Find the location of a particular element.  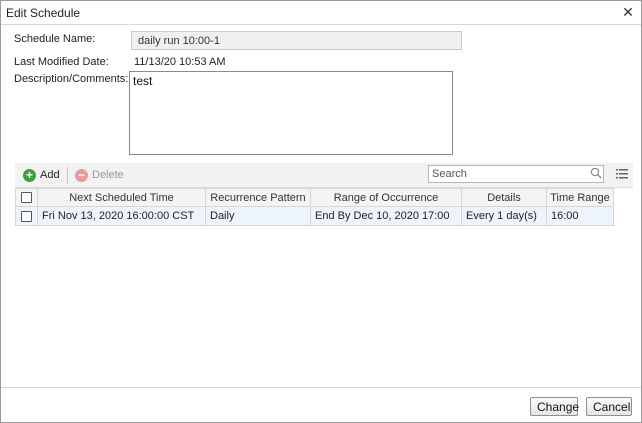

row-checkbox is located at coordinates (26, 216).